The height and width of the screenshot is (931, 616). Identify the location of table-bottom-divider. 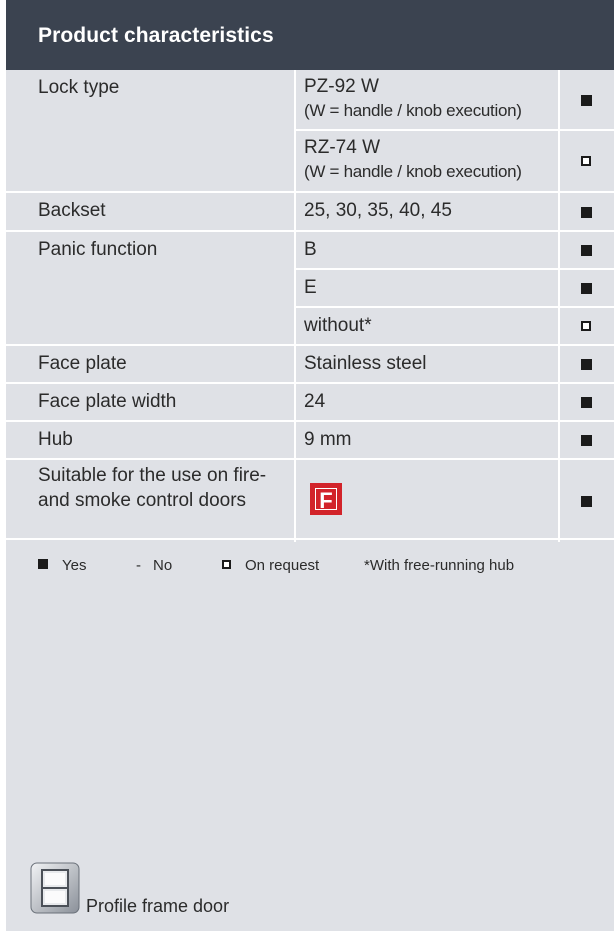
(310, 539).